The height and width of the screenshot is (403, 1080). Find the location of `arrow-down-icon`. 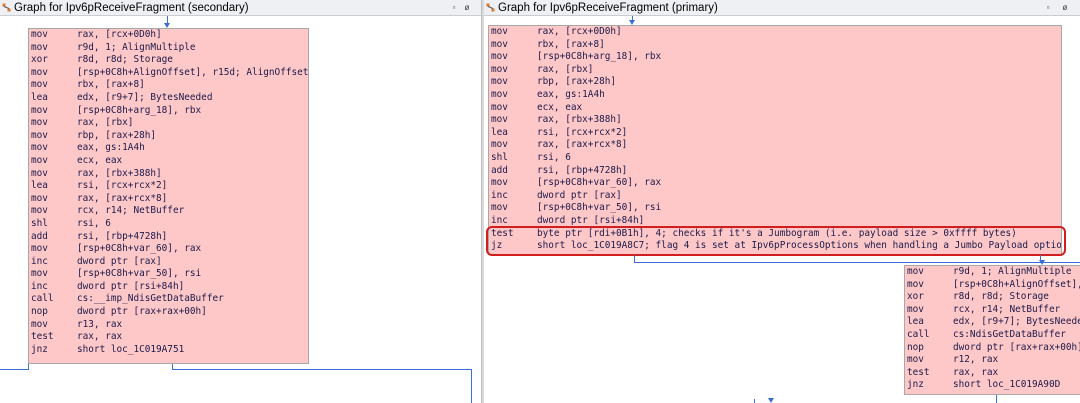

arrow-down-icon is located at coordinates (771, 400).